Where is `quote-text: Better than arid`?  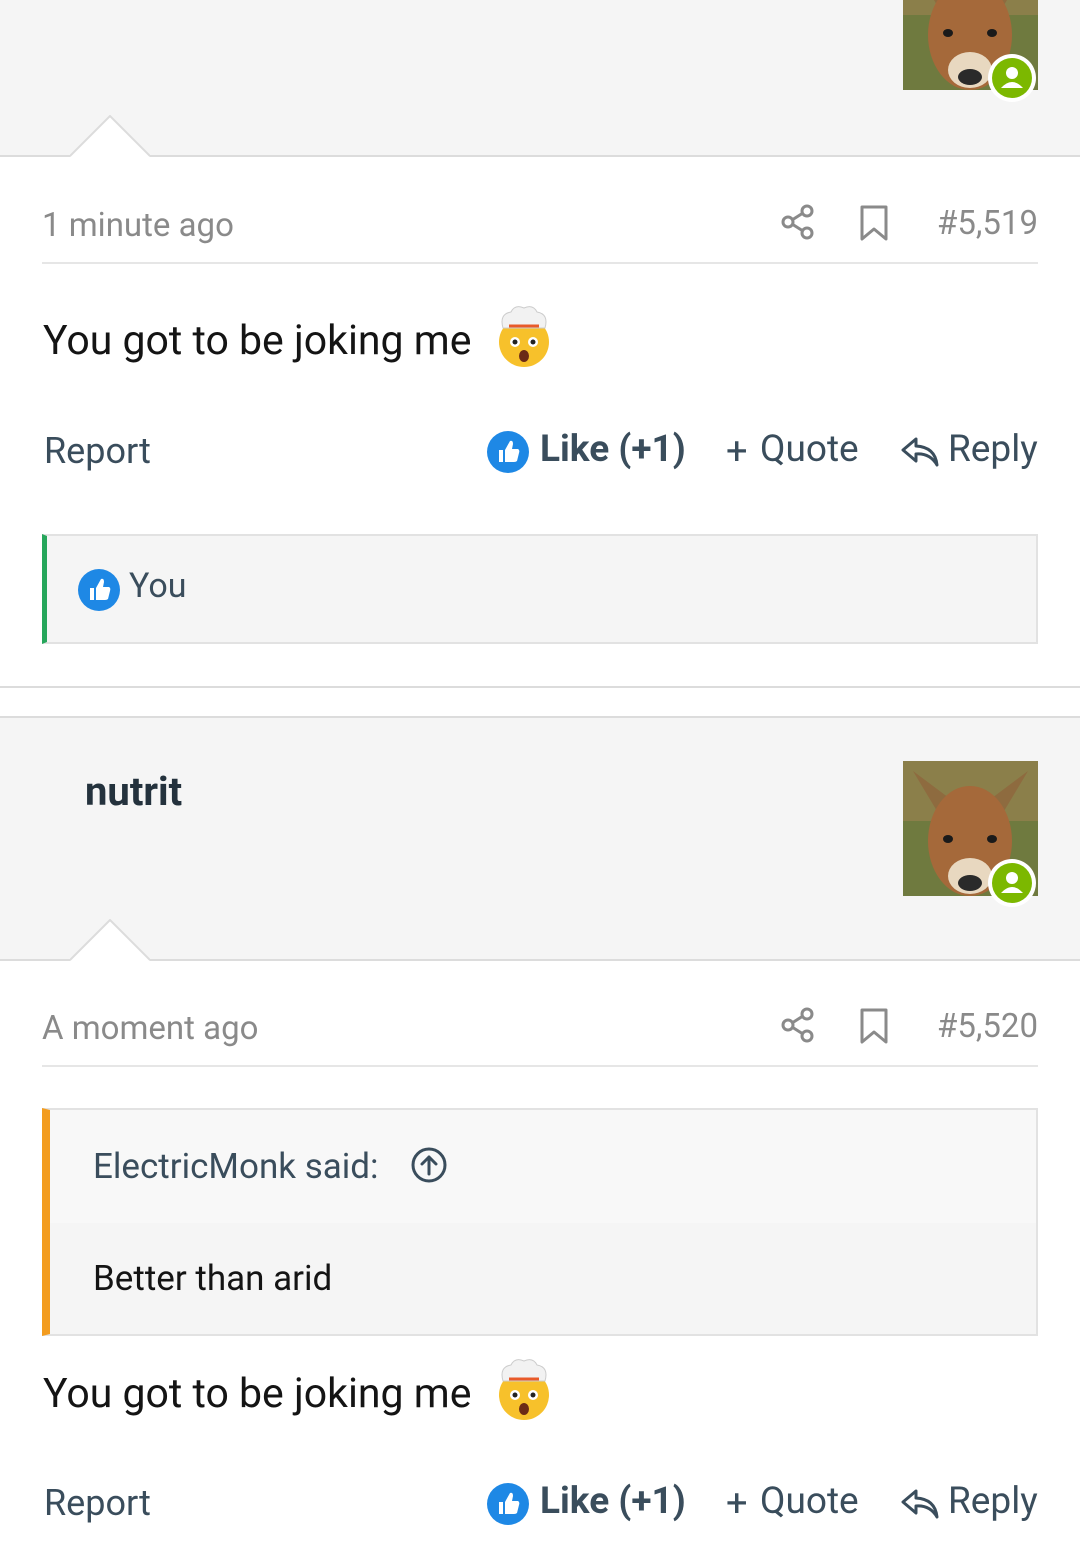
quote-text: Better than arid is located at coordinates (213, 1278).